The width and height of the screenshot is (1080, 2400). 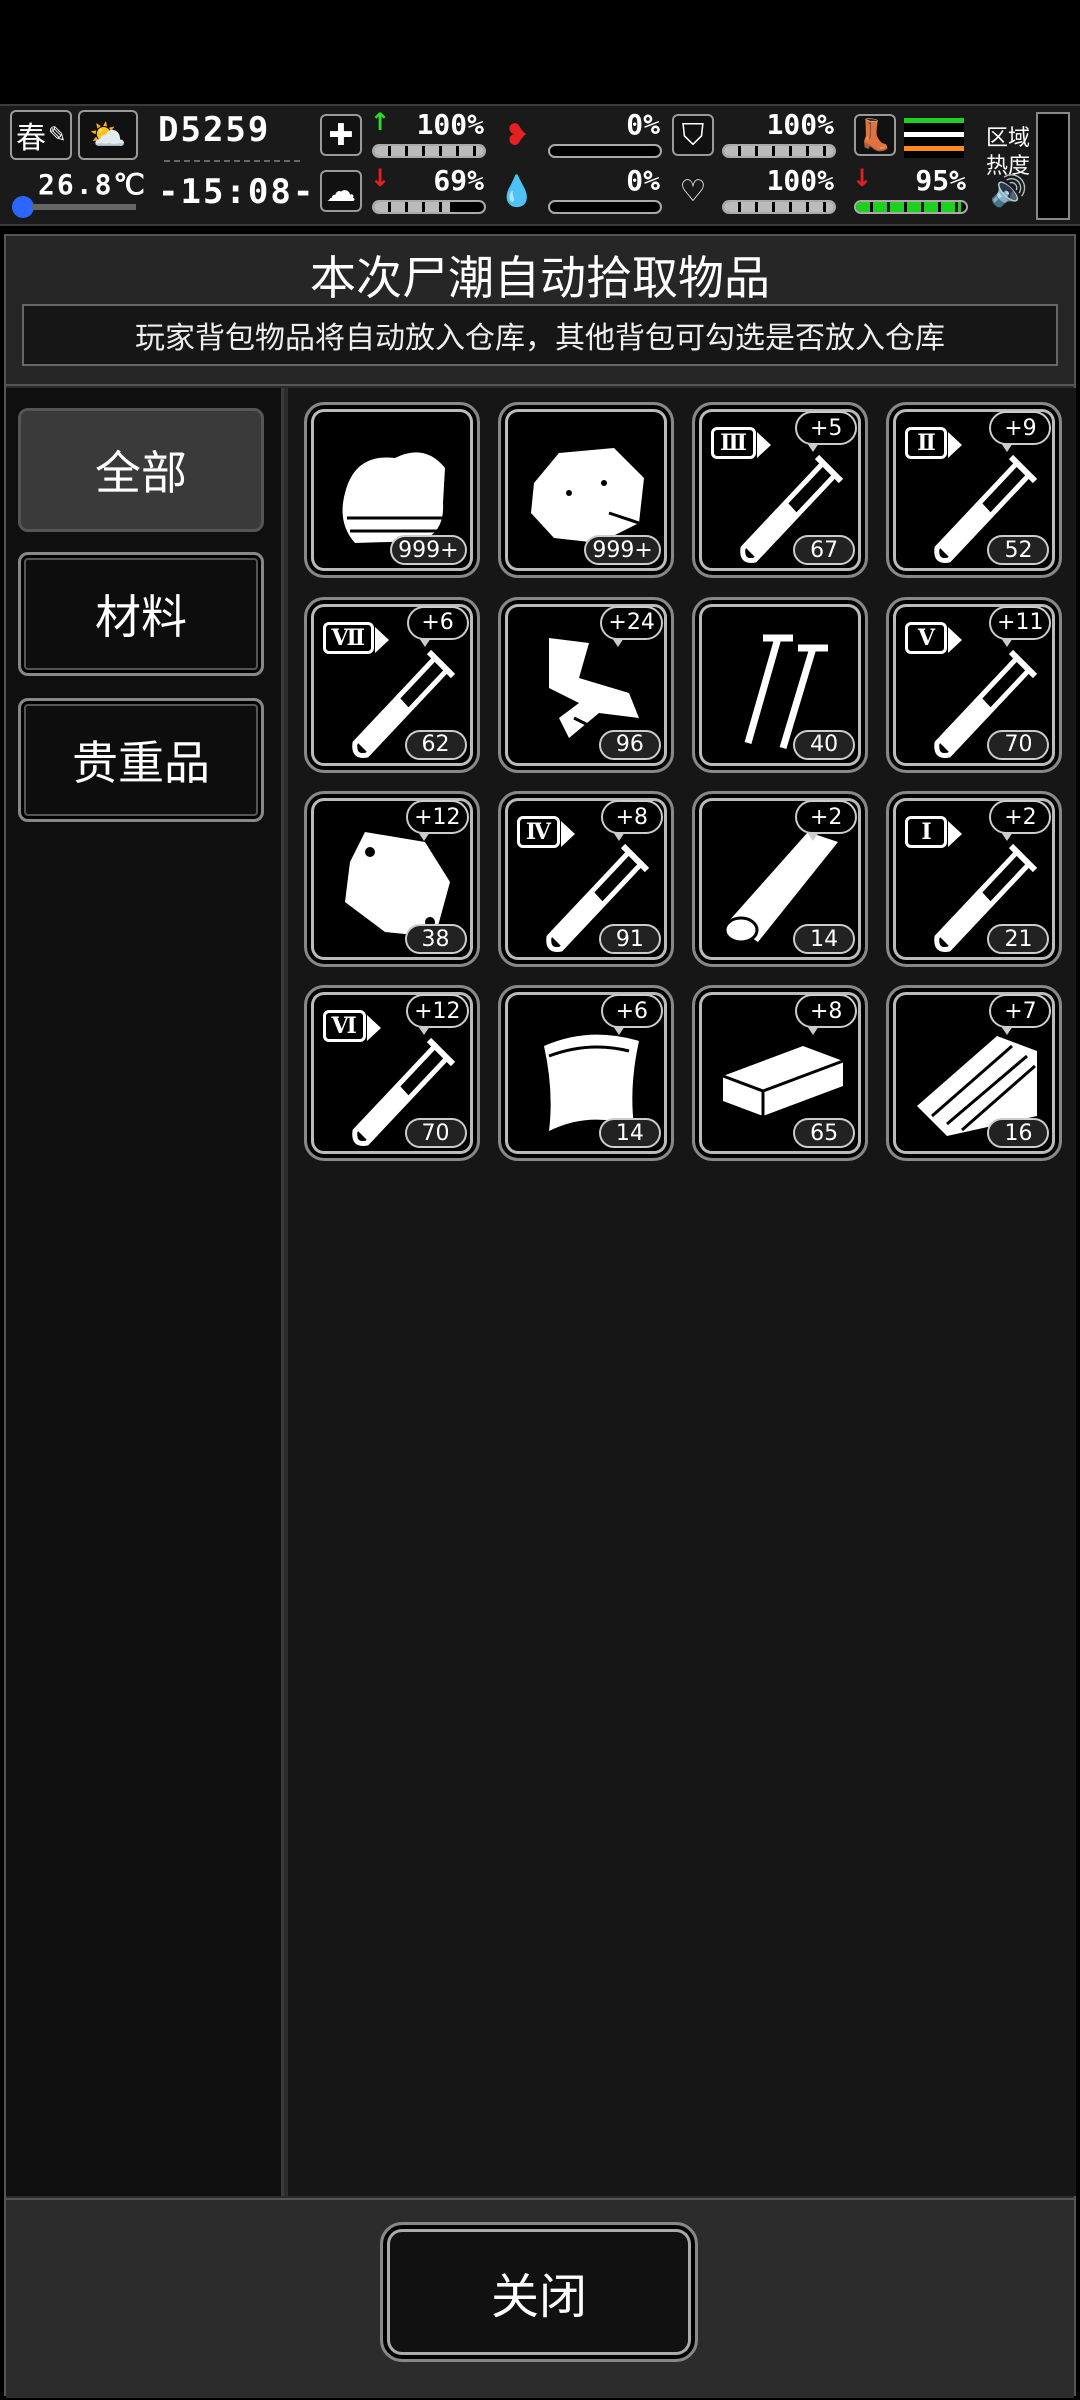 What do you see at coordinates (141, 614) in the screenshot?
I see `tab-materials: 材料` at bounding box center [141, 614].